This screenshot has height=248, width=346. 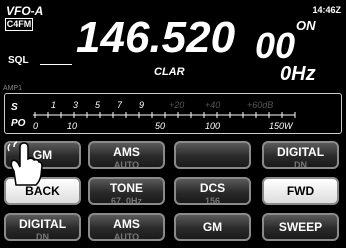 I want to click on s-label: S, so click(x=14, y=107).